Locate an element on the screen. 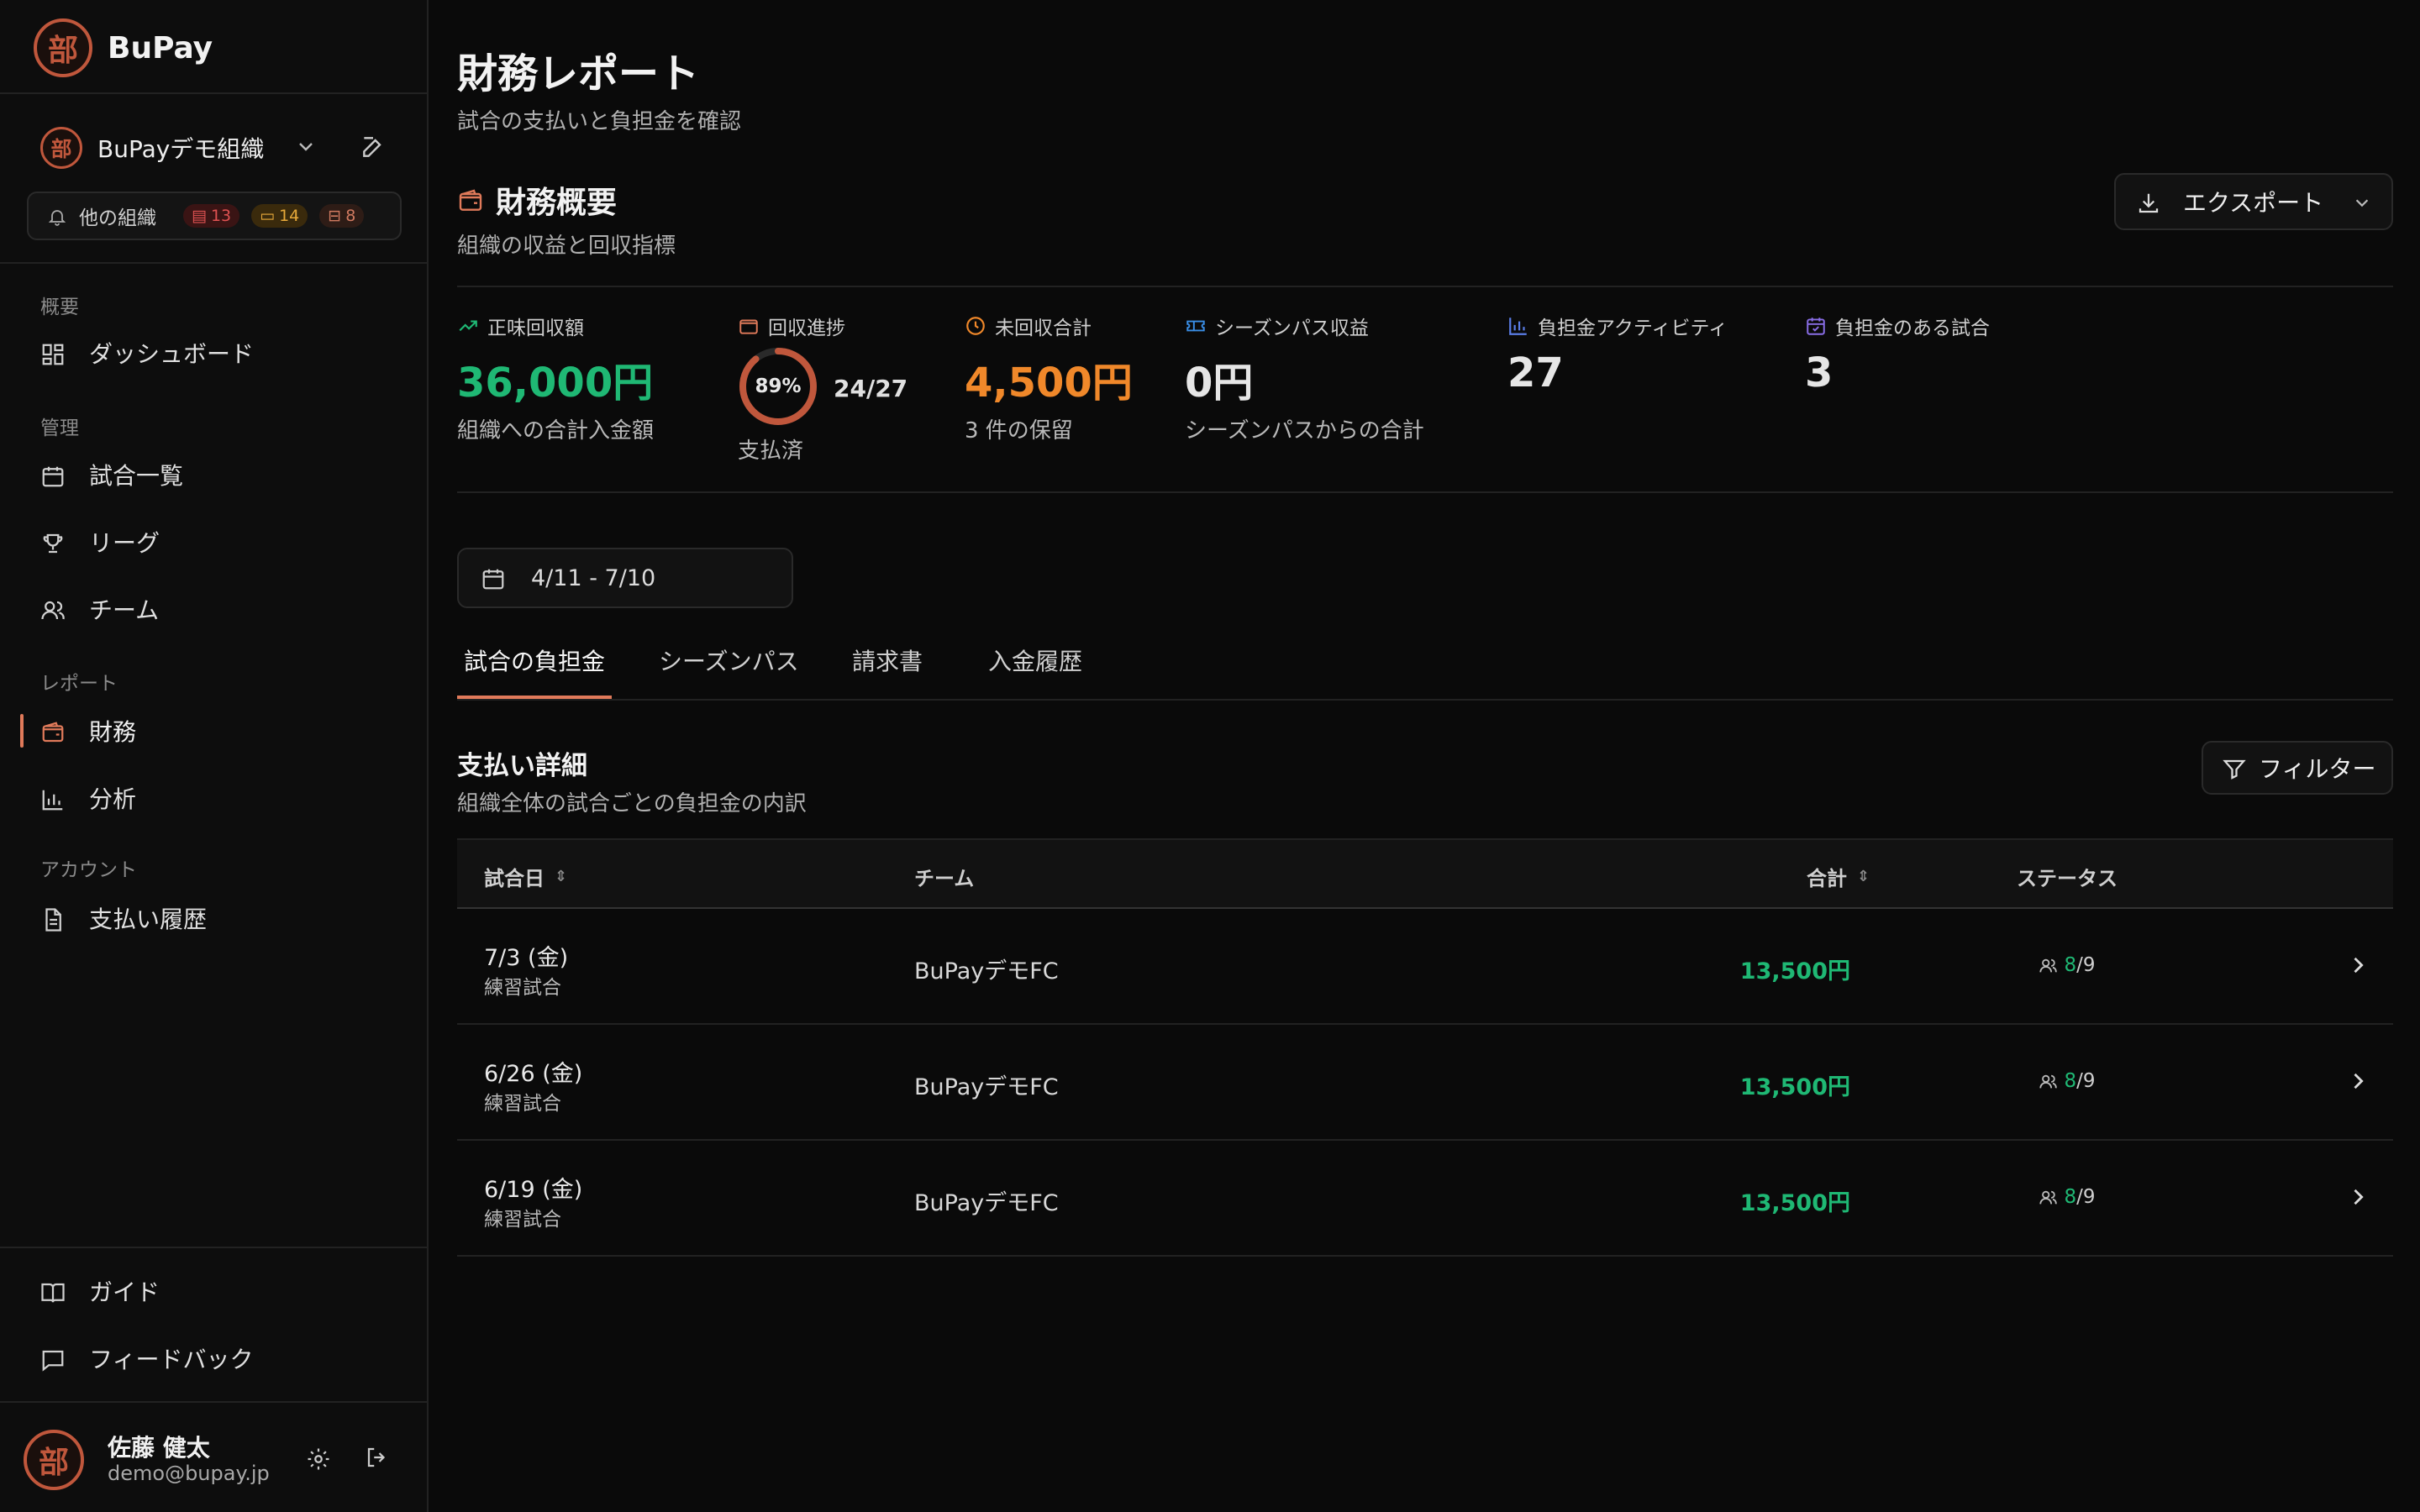 The height and width of the screenshot is (1512, 2420). stat-net-collected: 正味回収額 36,000円 組織への合計入金額 is located at coordinates (555, 378).